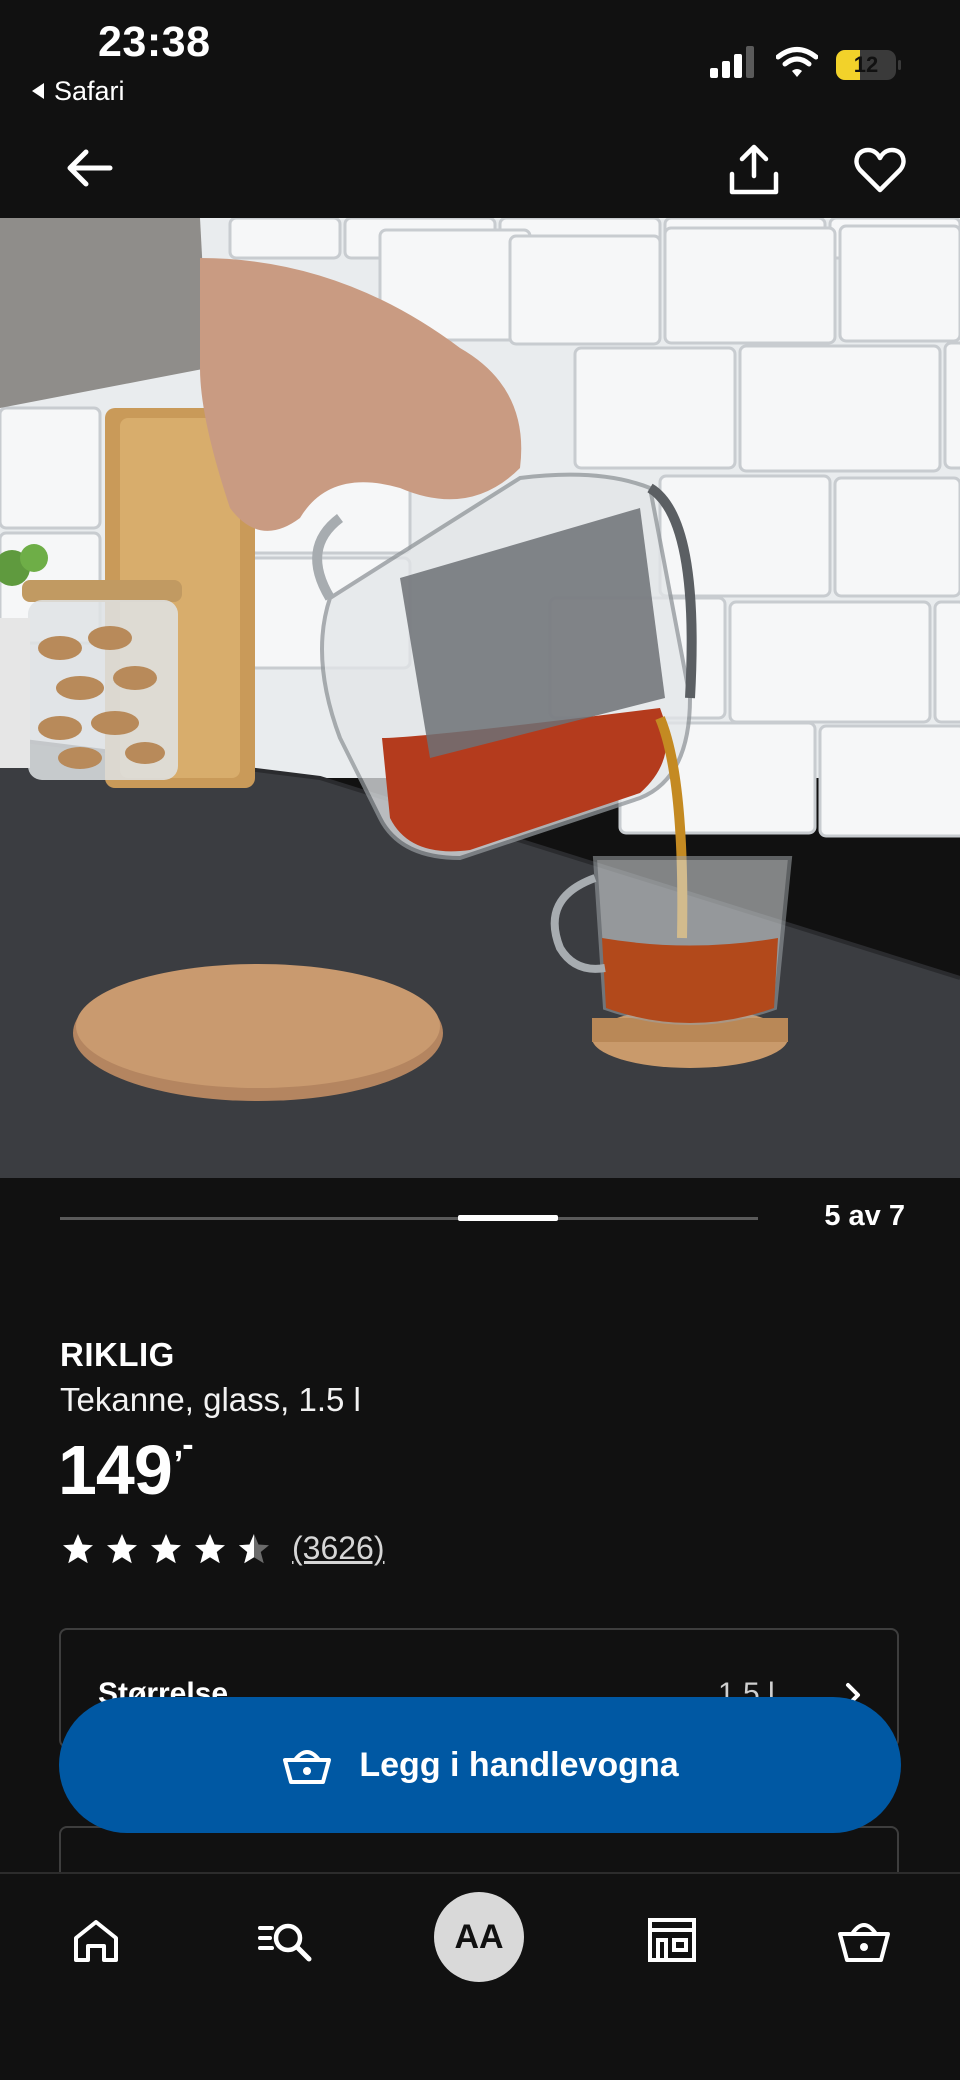  I want to click on product-name: RIKLIG, so click(117, 1354).